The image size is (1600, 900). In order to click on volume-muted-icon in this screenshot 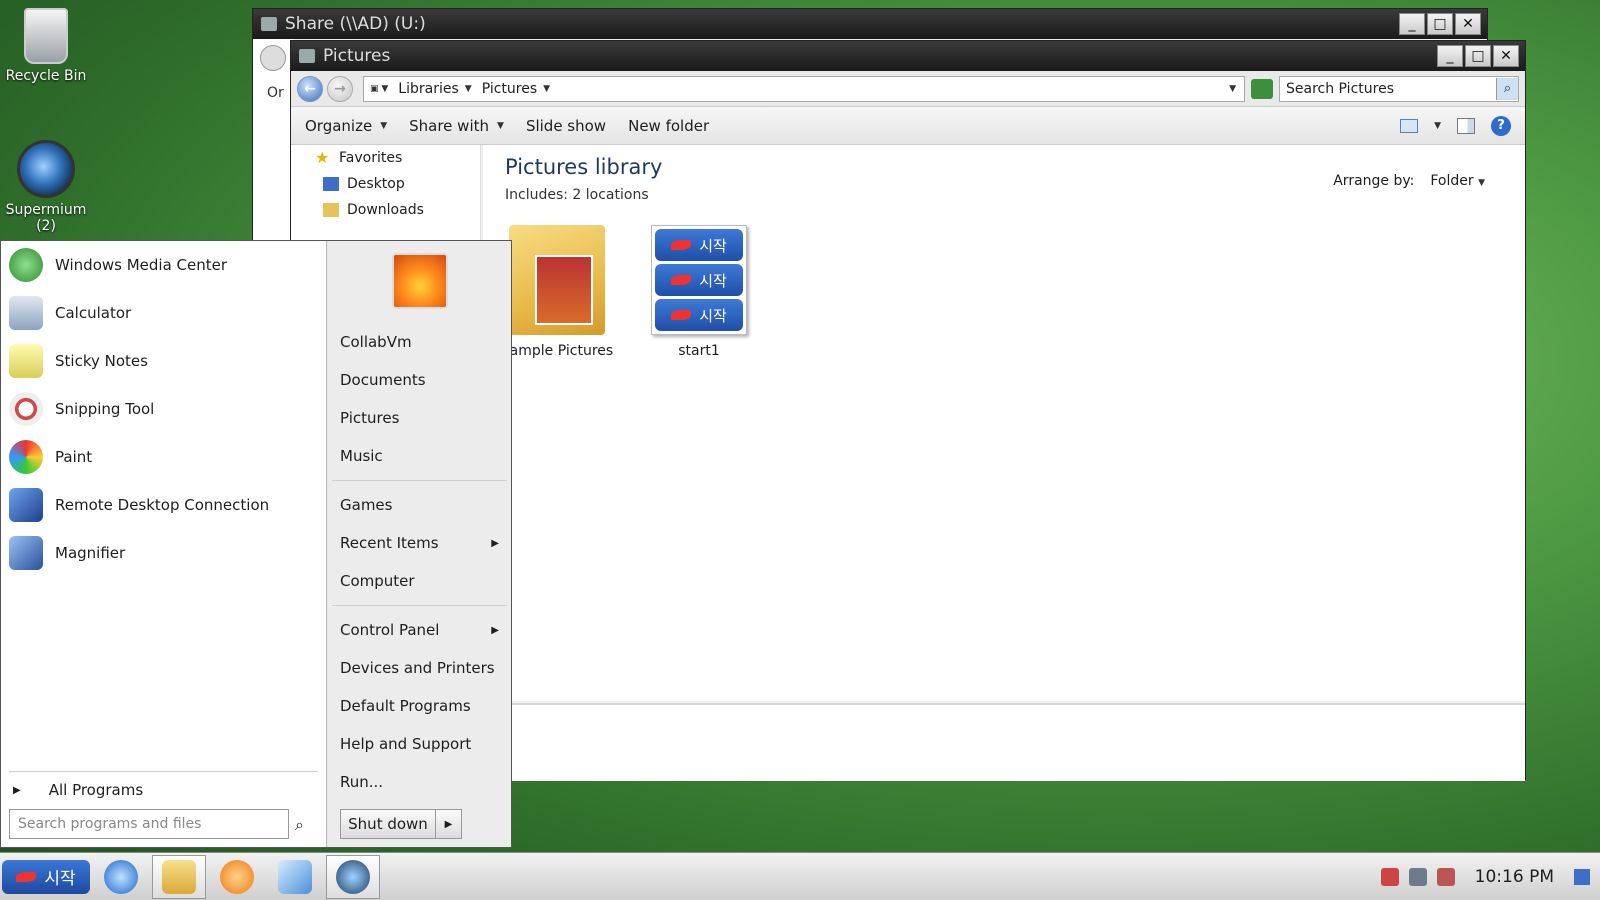, I will do `click(1445, 876)`.